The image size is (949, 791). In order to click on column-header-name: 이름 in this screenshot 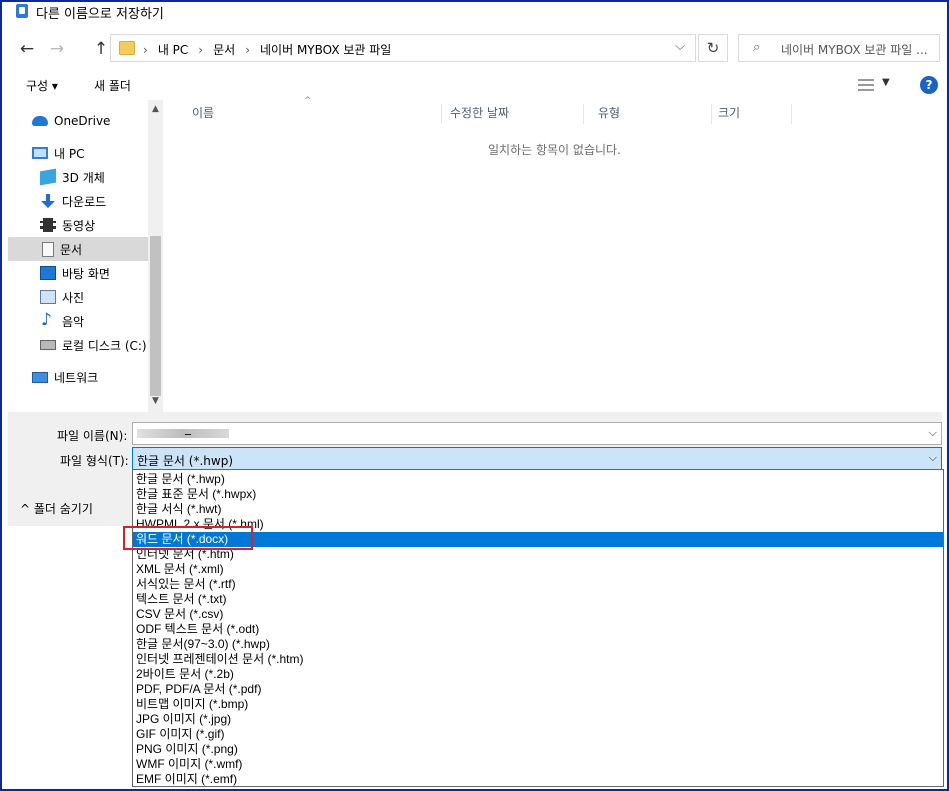, I will do `click(314, 114)`.